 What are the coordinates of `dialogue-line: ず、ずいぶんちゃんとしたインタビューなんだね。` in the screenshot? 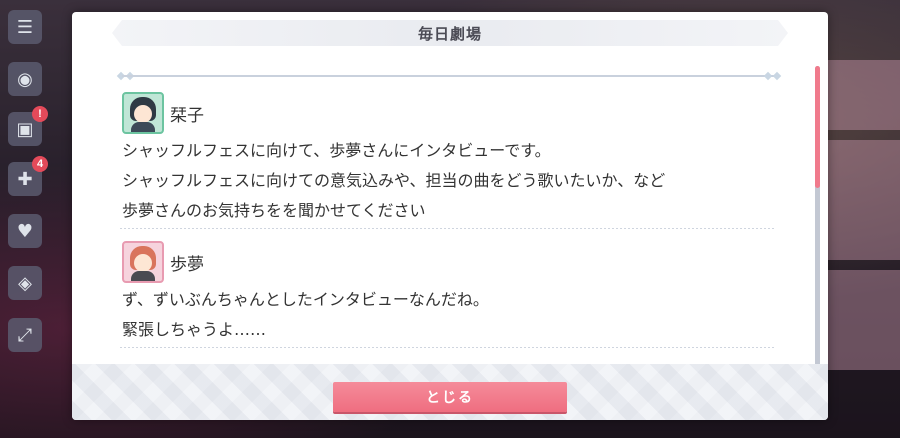 It's located at (305, 299).